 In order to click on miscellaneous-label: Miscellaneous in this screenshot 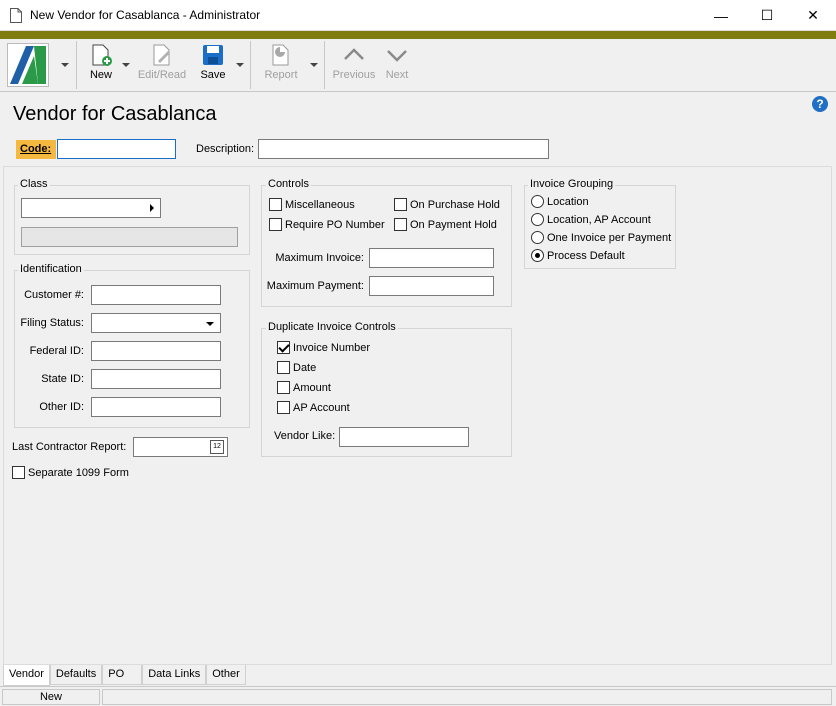, I will do `click(320, 204)`.